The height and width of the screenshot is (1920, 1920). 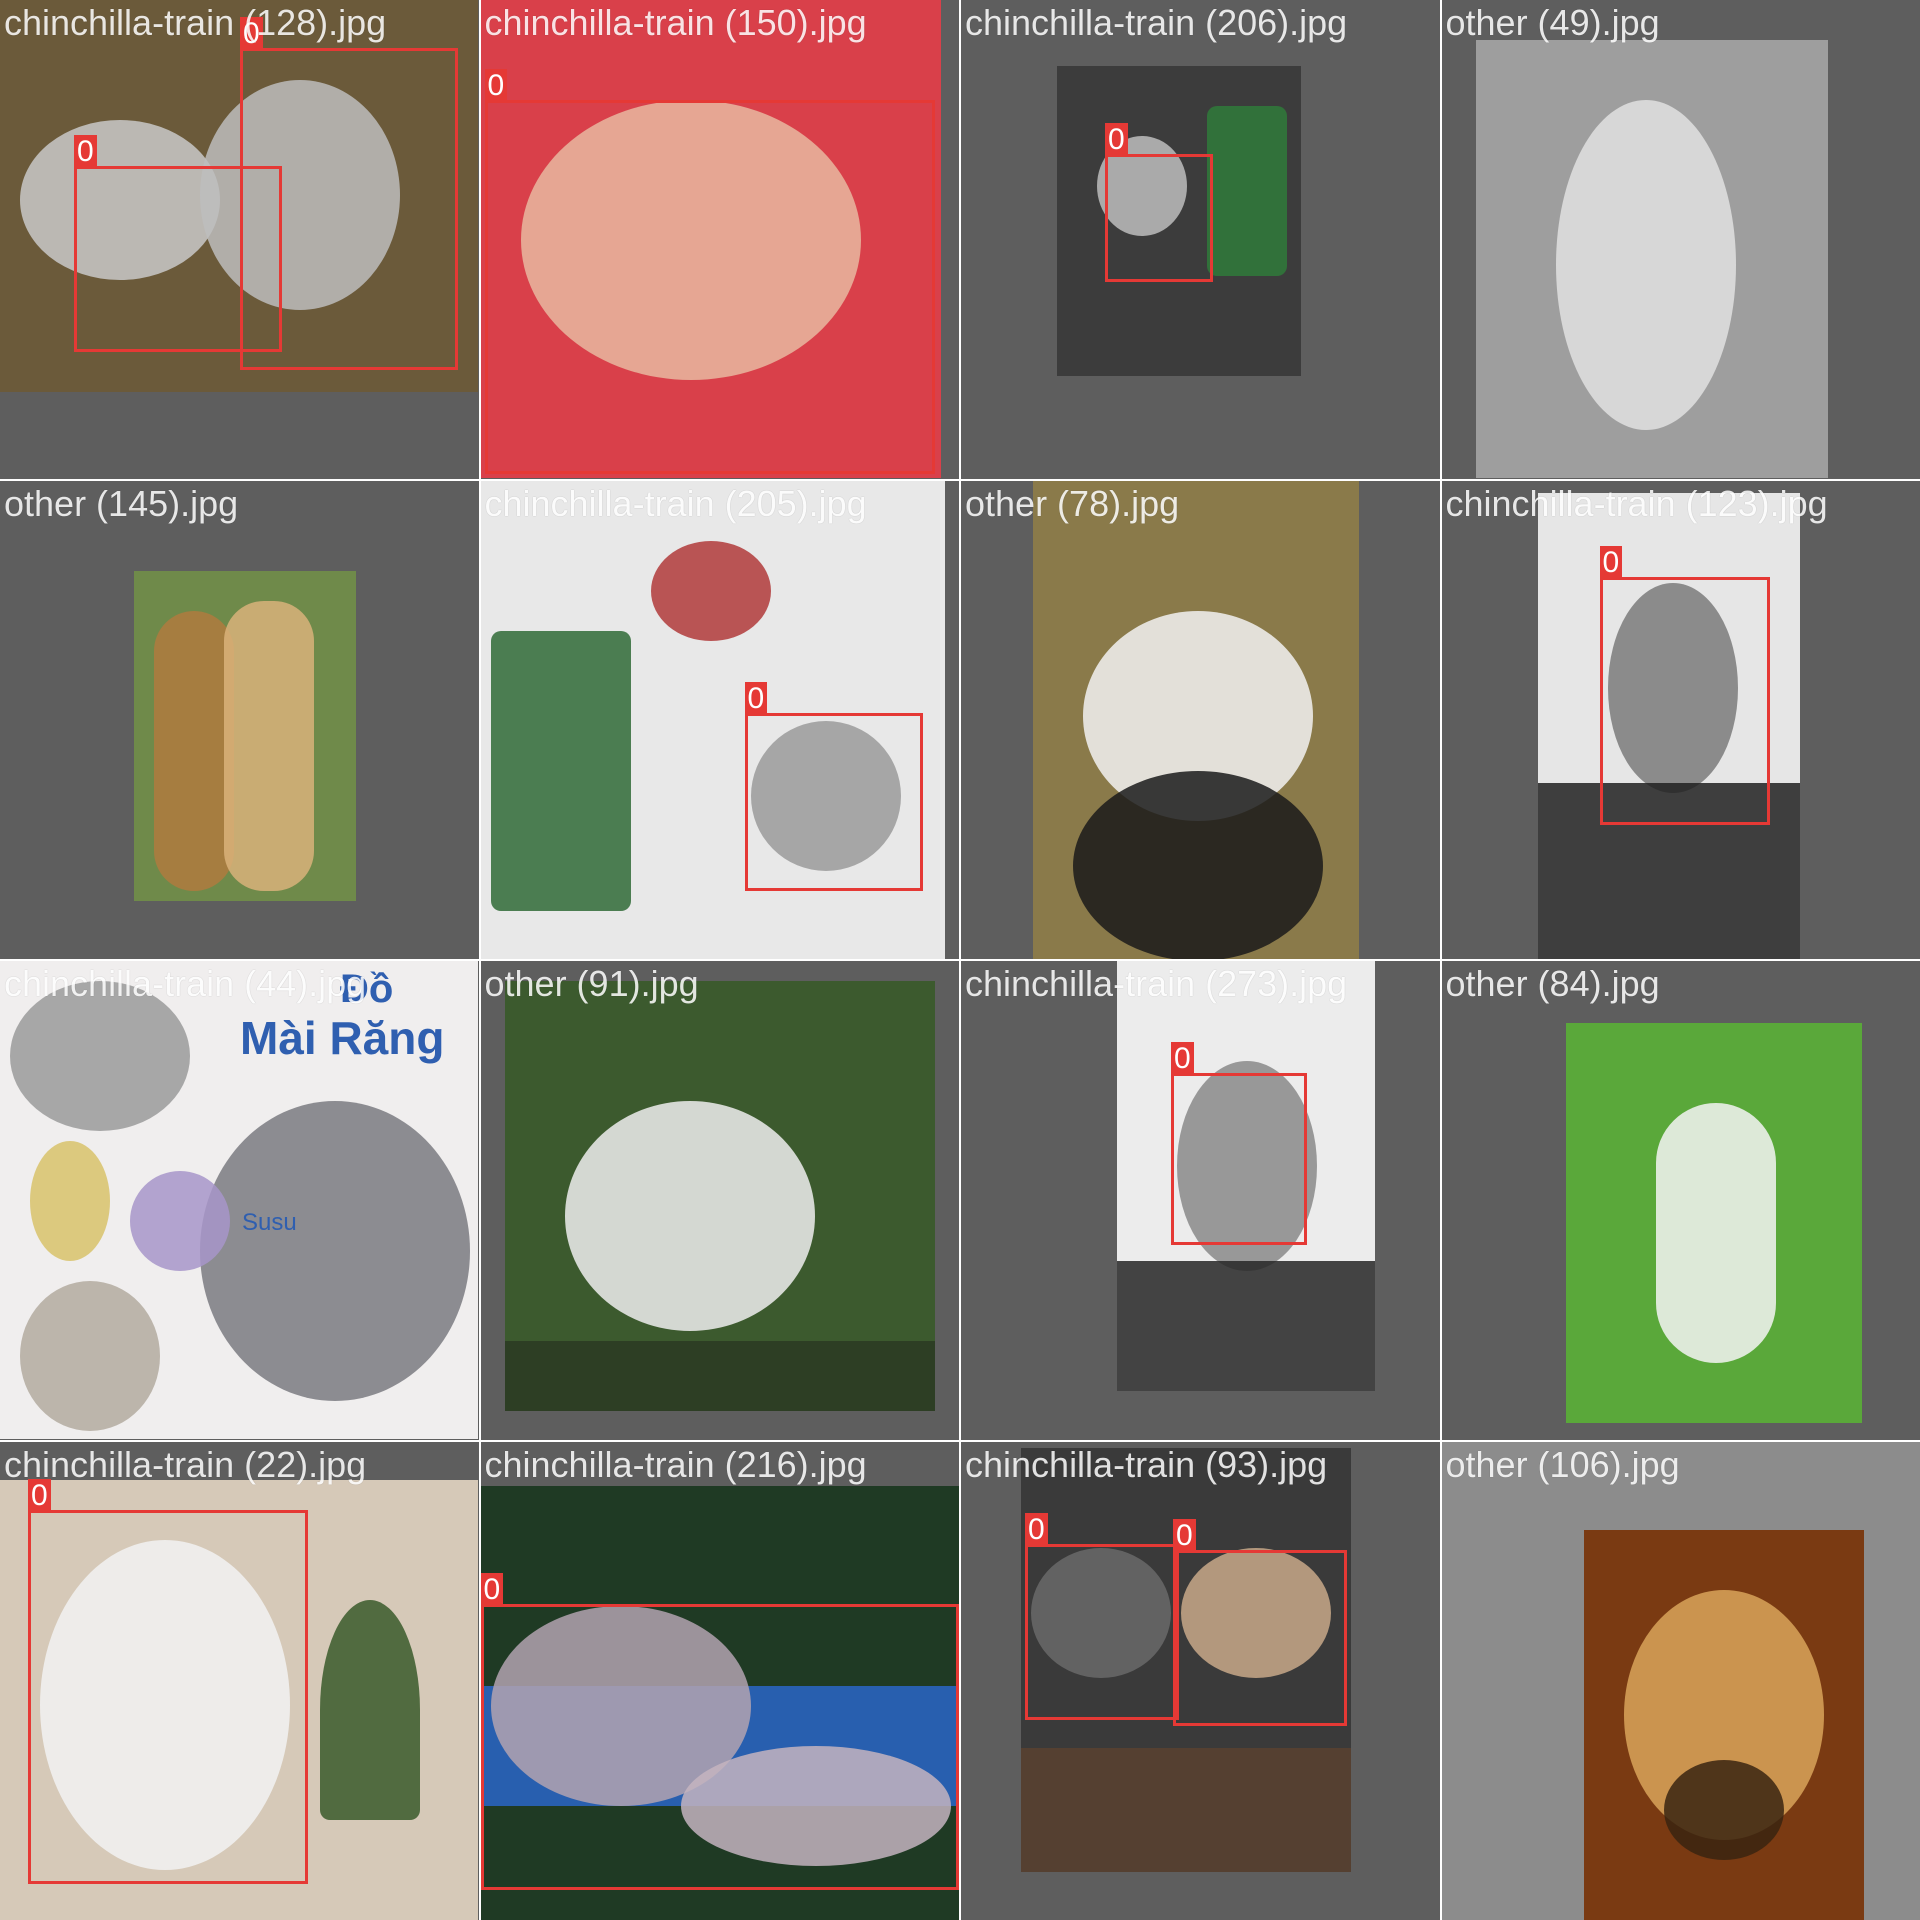 I want to click on tile-filename: chinchilla-train (123).jpg, so click(x=1636, y=503).